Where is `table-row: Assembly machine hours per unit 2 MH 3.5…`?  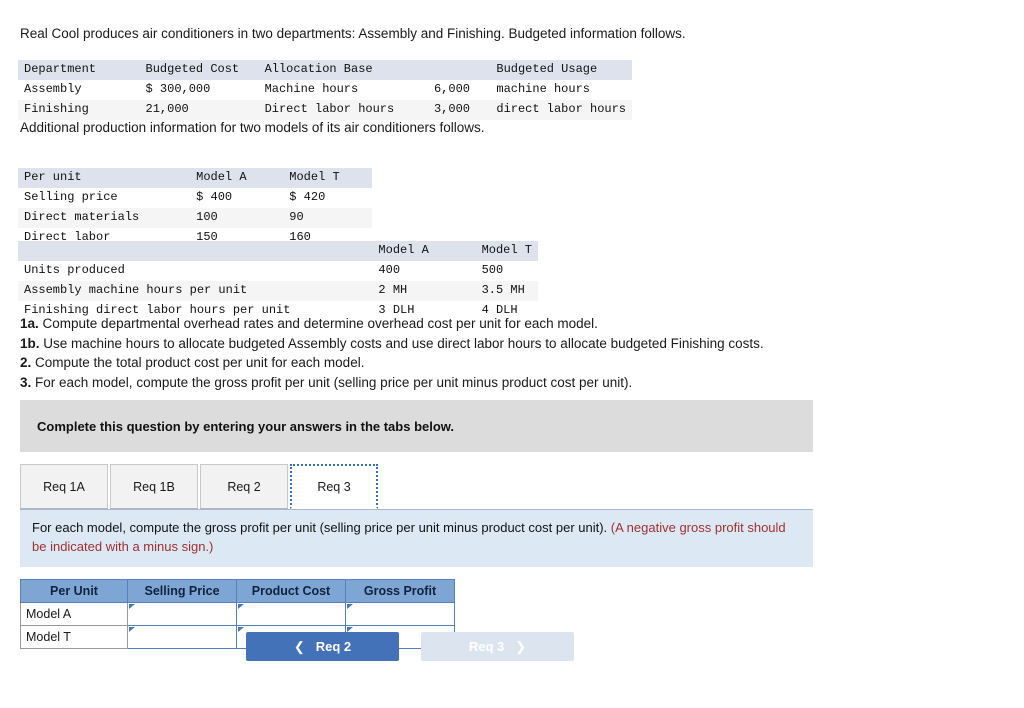
table-row: Assembly machine hours per unit 2 MH 3.5… is located at coordinates (278, 291).